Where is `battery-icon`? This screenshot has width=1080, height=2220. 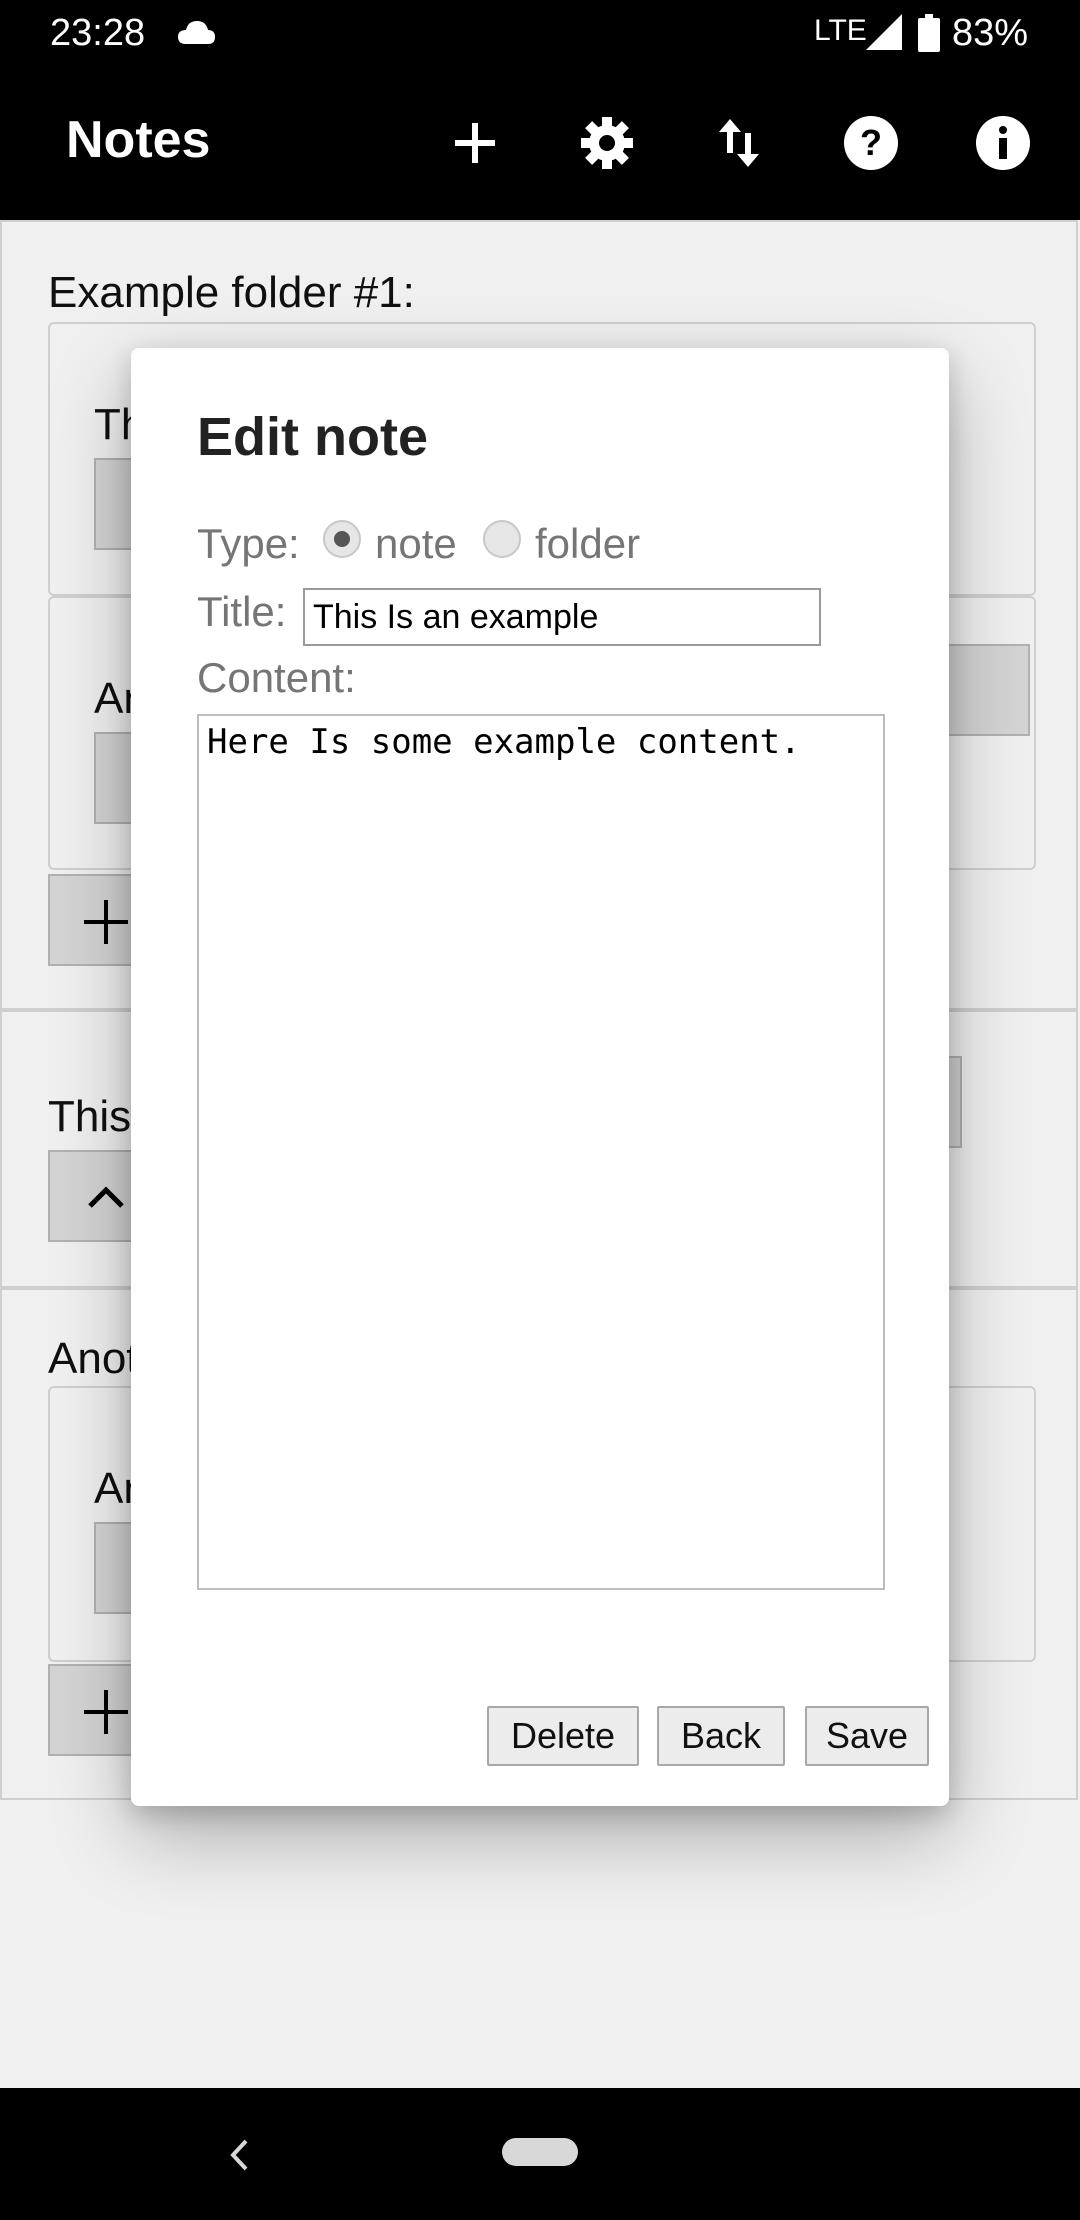
battery-icon is located at coordinates (929, 33).